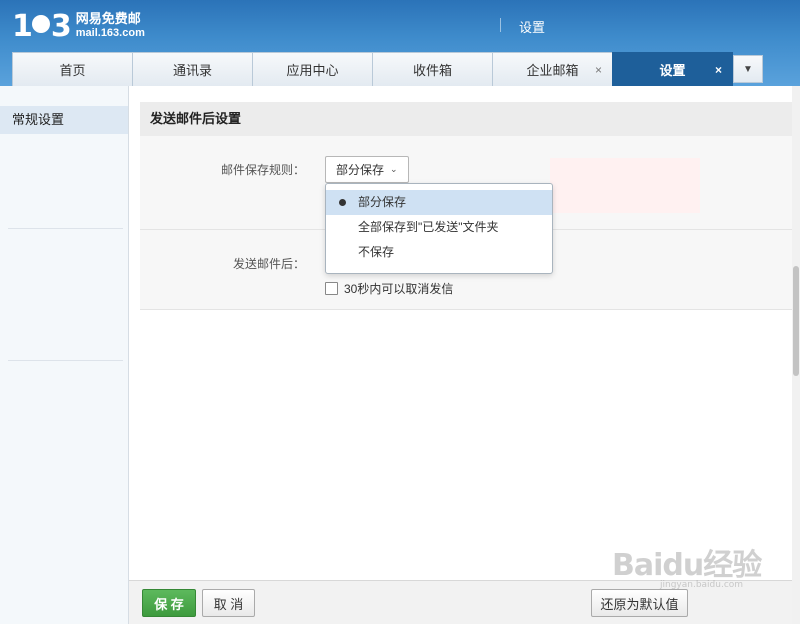  What do you see at coordinates (399, 289) in the screenshot?
I see `undo-send-label: 30秒内可以取消发信` at bounding box center [399, 289].